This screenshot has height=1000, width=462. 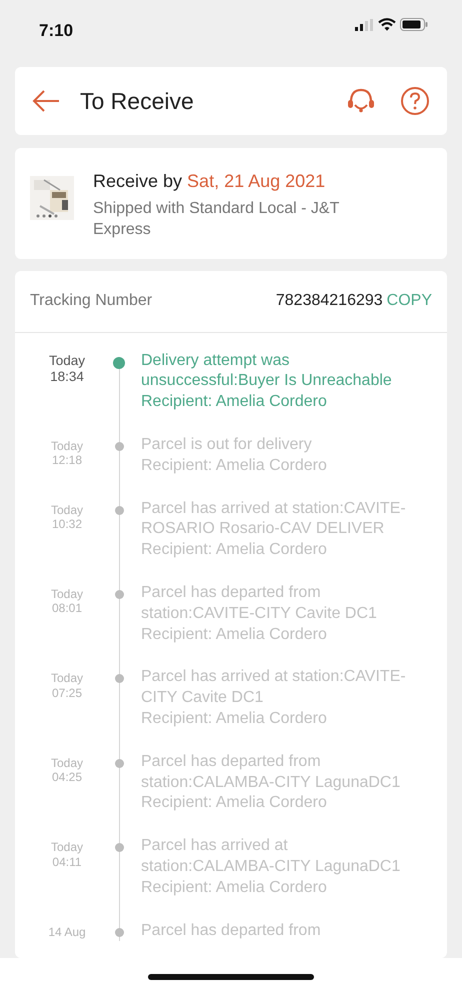 I want to click on shipping-text: Shipped with Standard Local - J&T Express, so click(x=216, y=219).